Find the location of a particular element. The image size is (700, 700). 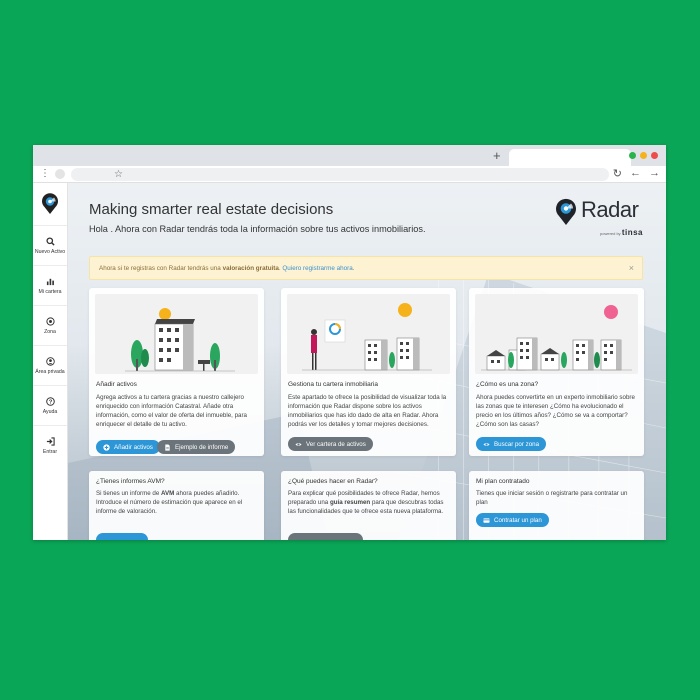

tab-bar: + is located at coordinates (349, 155).